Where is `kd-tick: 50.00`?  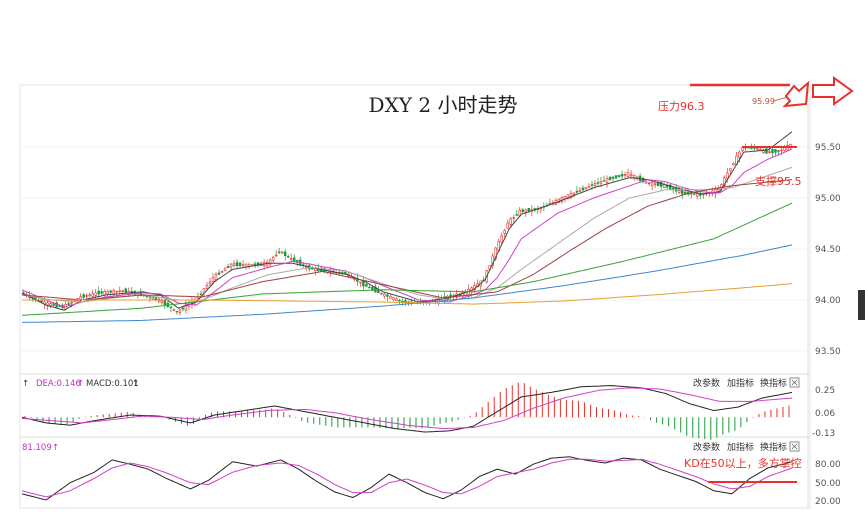
kd-tick: 50.00 is located at coordinates (828, 484).